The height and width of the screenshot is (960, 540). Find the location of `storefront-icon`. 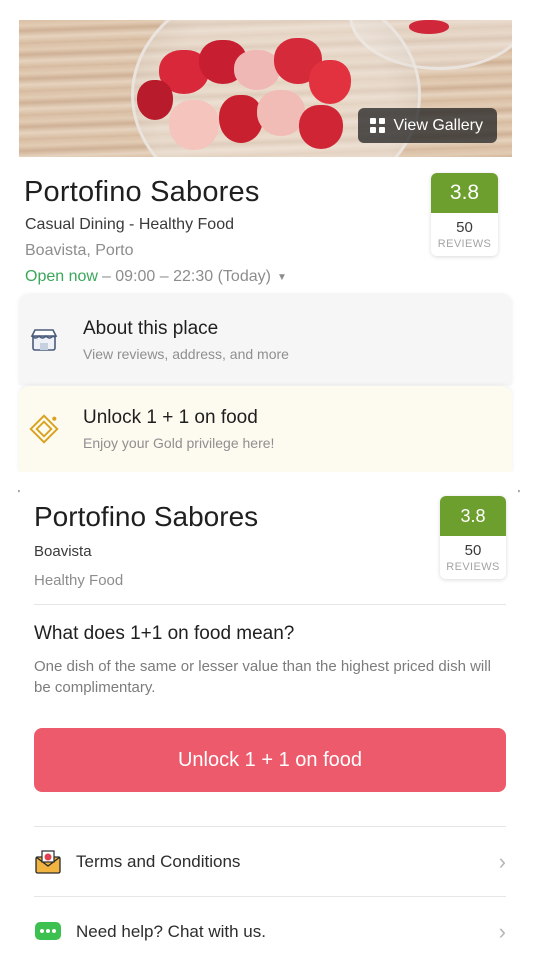

storefront-icon is located at coordinates (44, 340).